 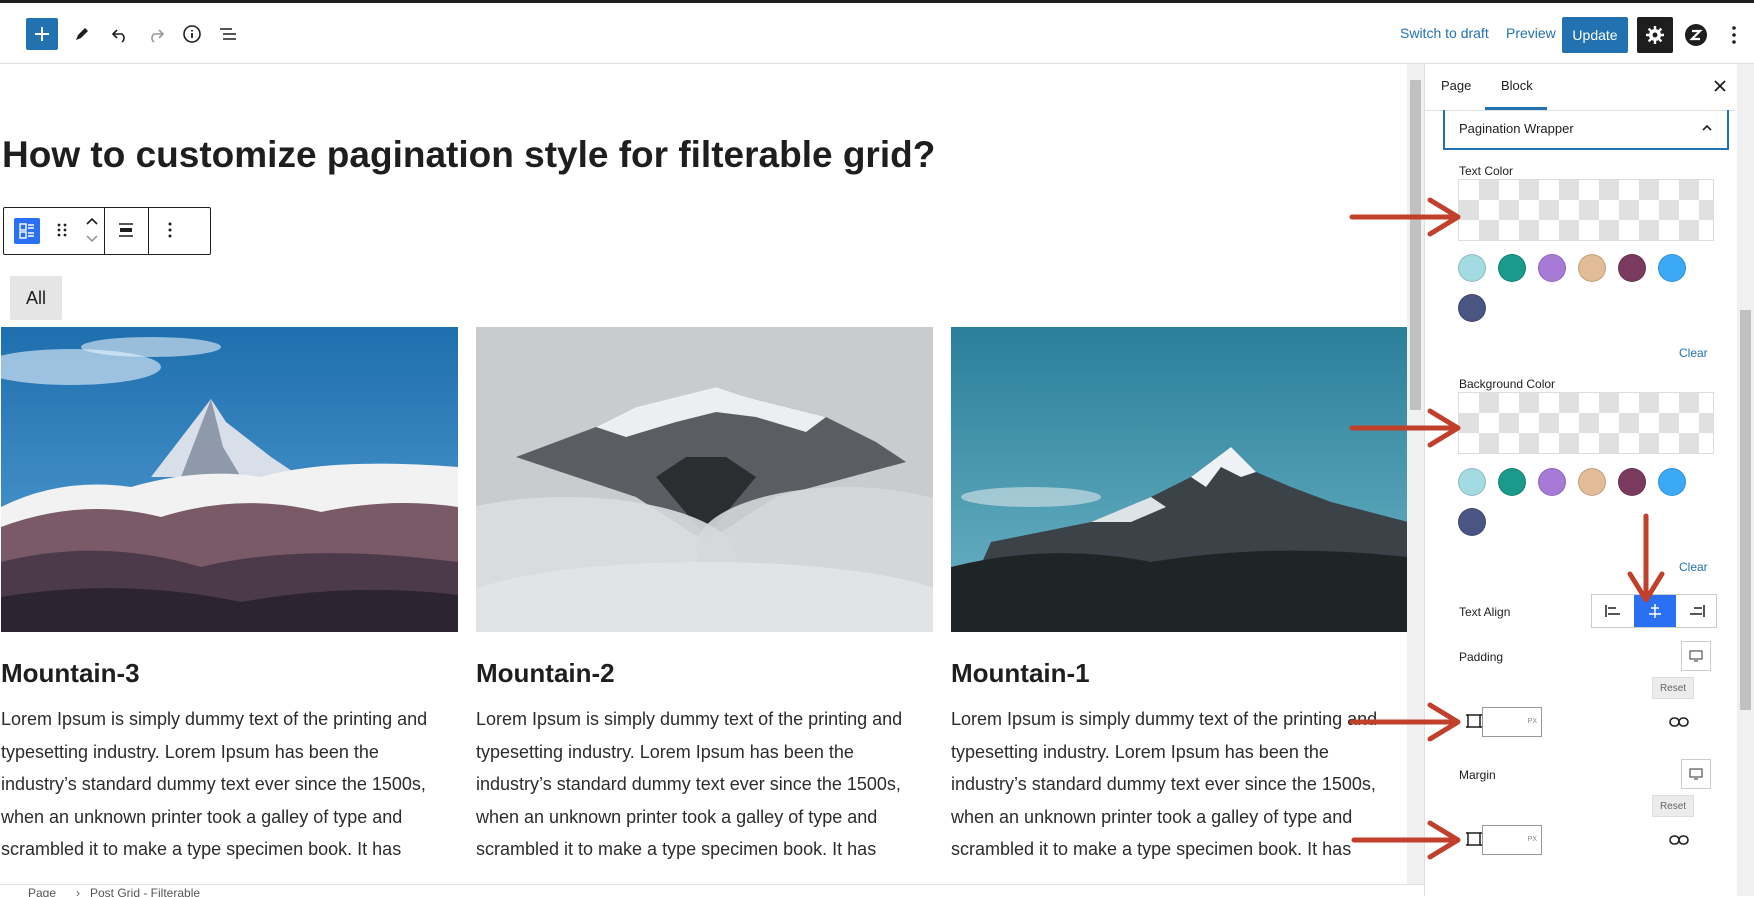 I want to click on margin-label: Margin, so click(x=1477, y=775).